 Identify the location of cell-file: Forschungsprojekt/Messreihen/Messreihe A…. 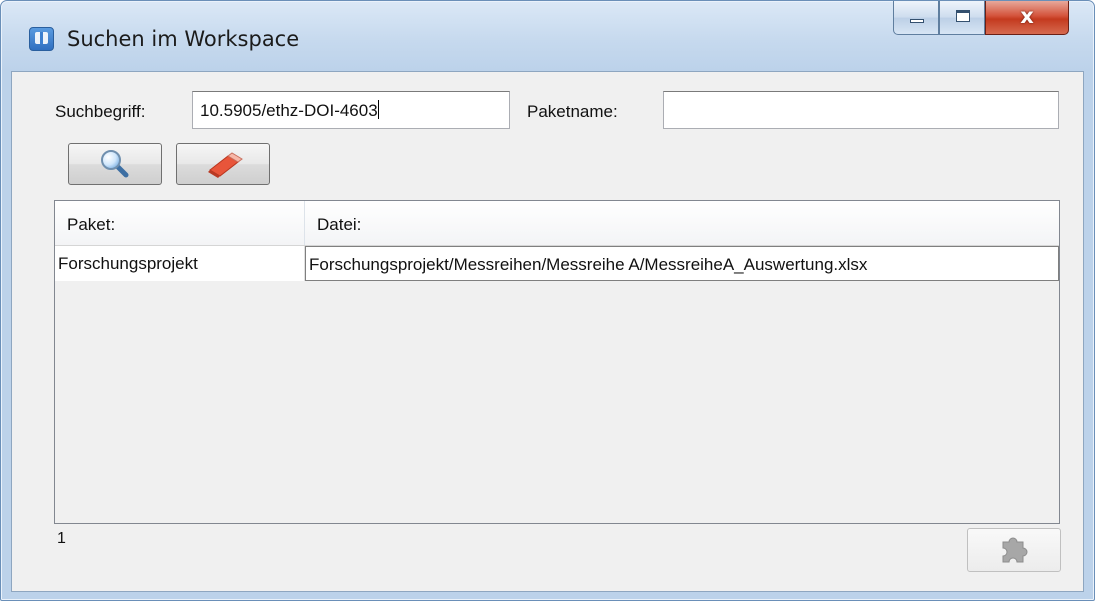
(682, 263).